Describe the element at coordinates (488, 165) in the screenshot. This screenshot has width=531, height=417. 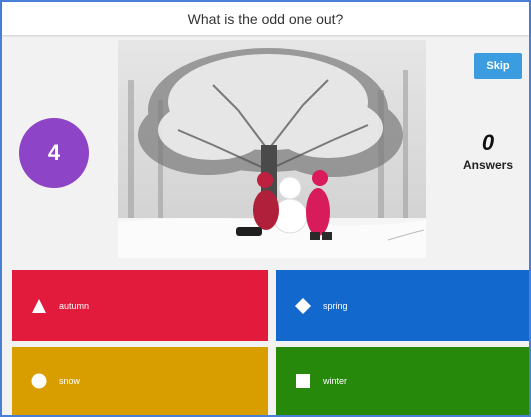
I see `answers-label: Answers` at that location.